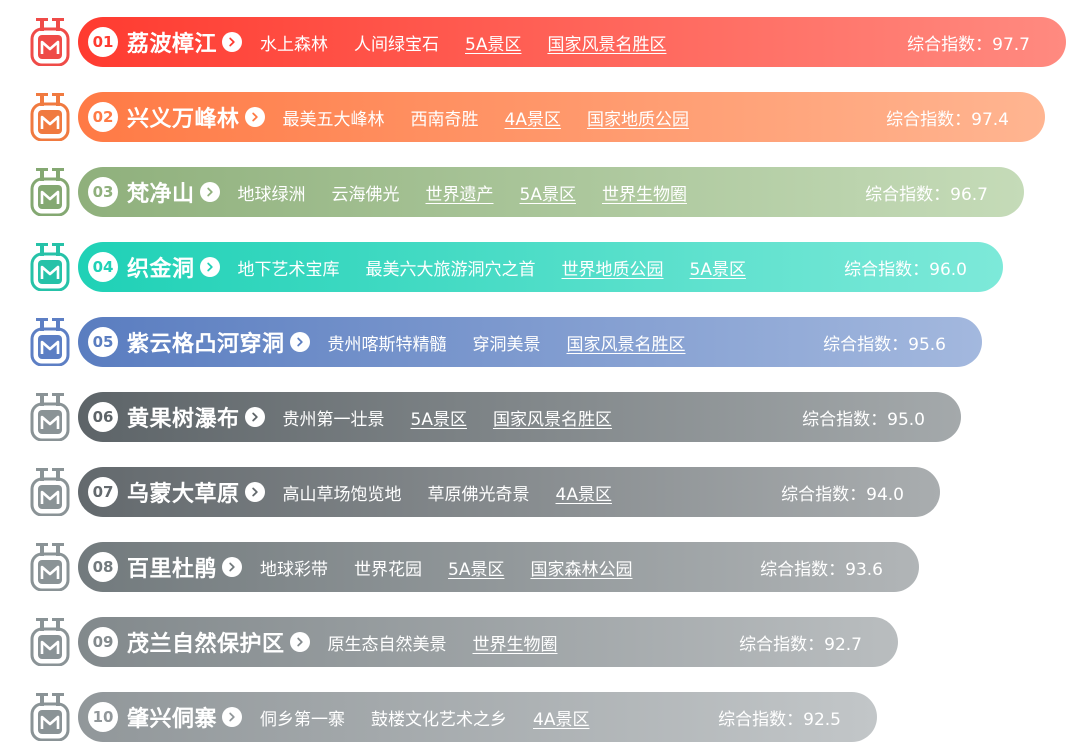 This screenshot has width=1090, height=750. What do you see at coordinates (161, 267) in the screenshot?
I see `scenic-spot-name: 织金洞` at bounding box center [161, 267].